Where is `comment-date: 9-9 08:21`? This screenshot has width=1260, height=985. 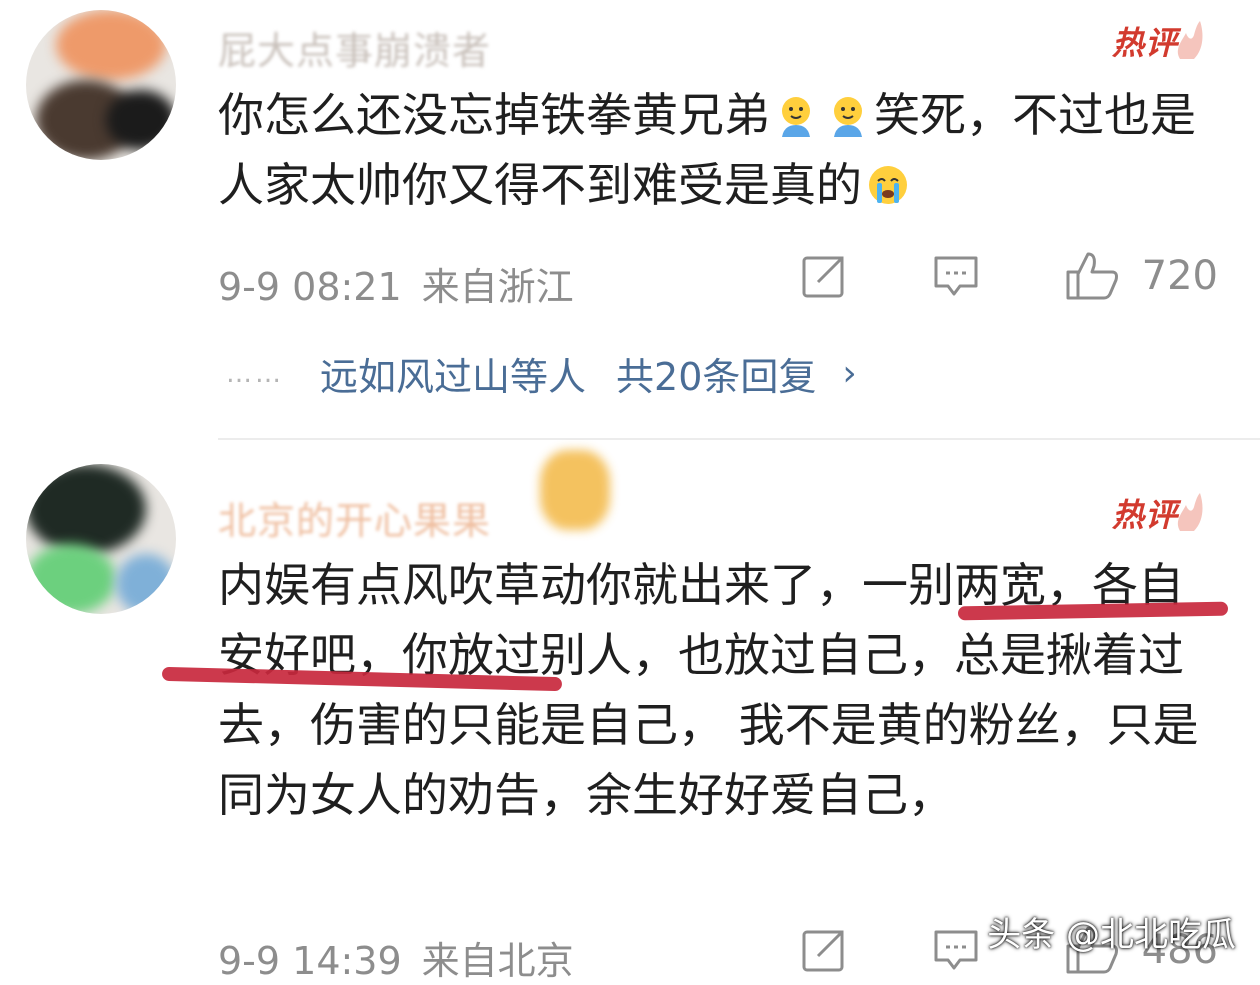 comment-date: 9-9 08:21 is located at coordinates (310, 287).